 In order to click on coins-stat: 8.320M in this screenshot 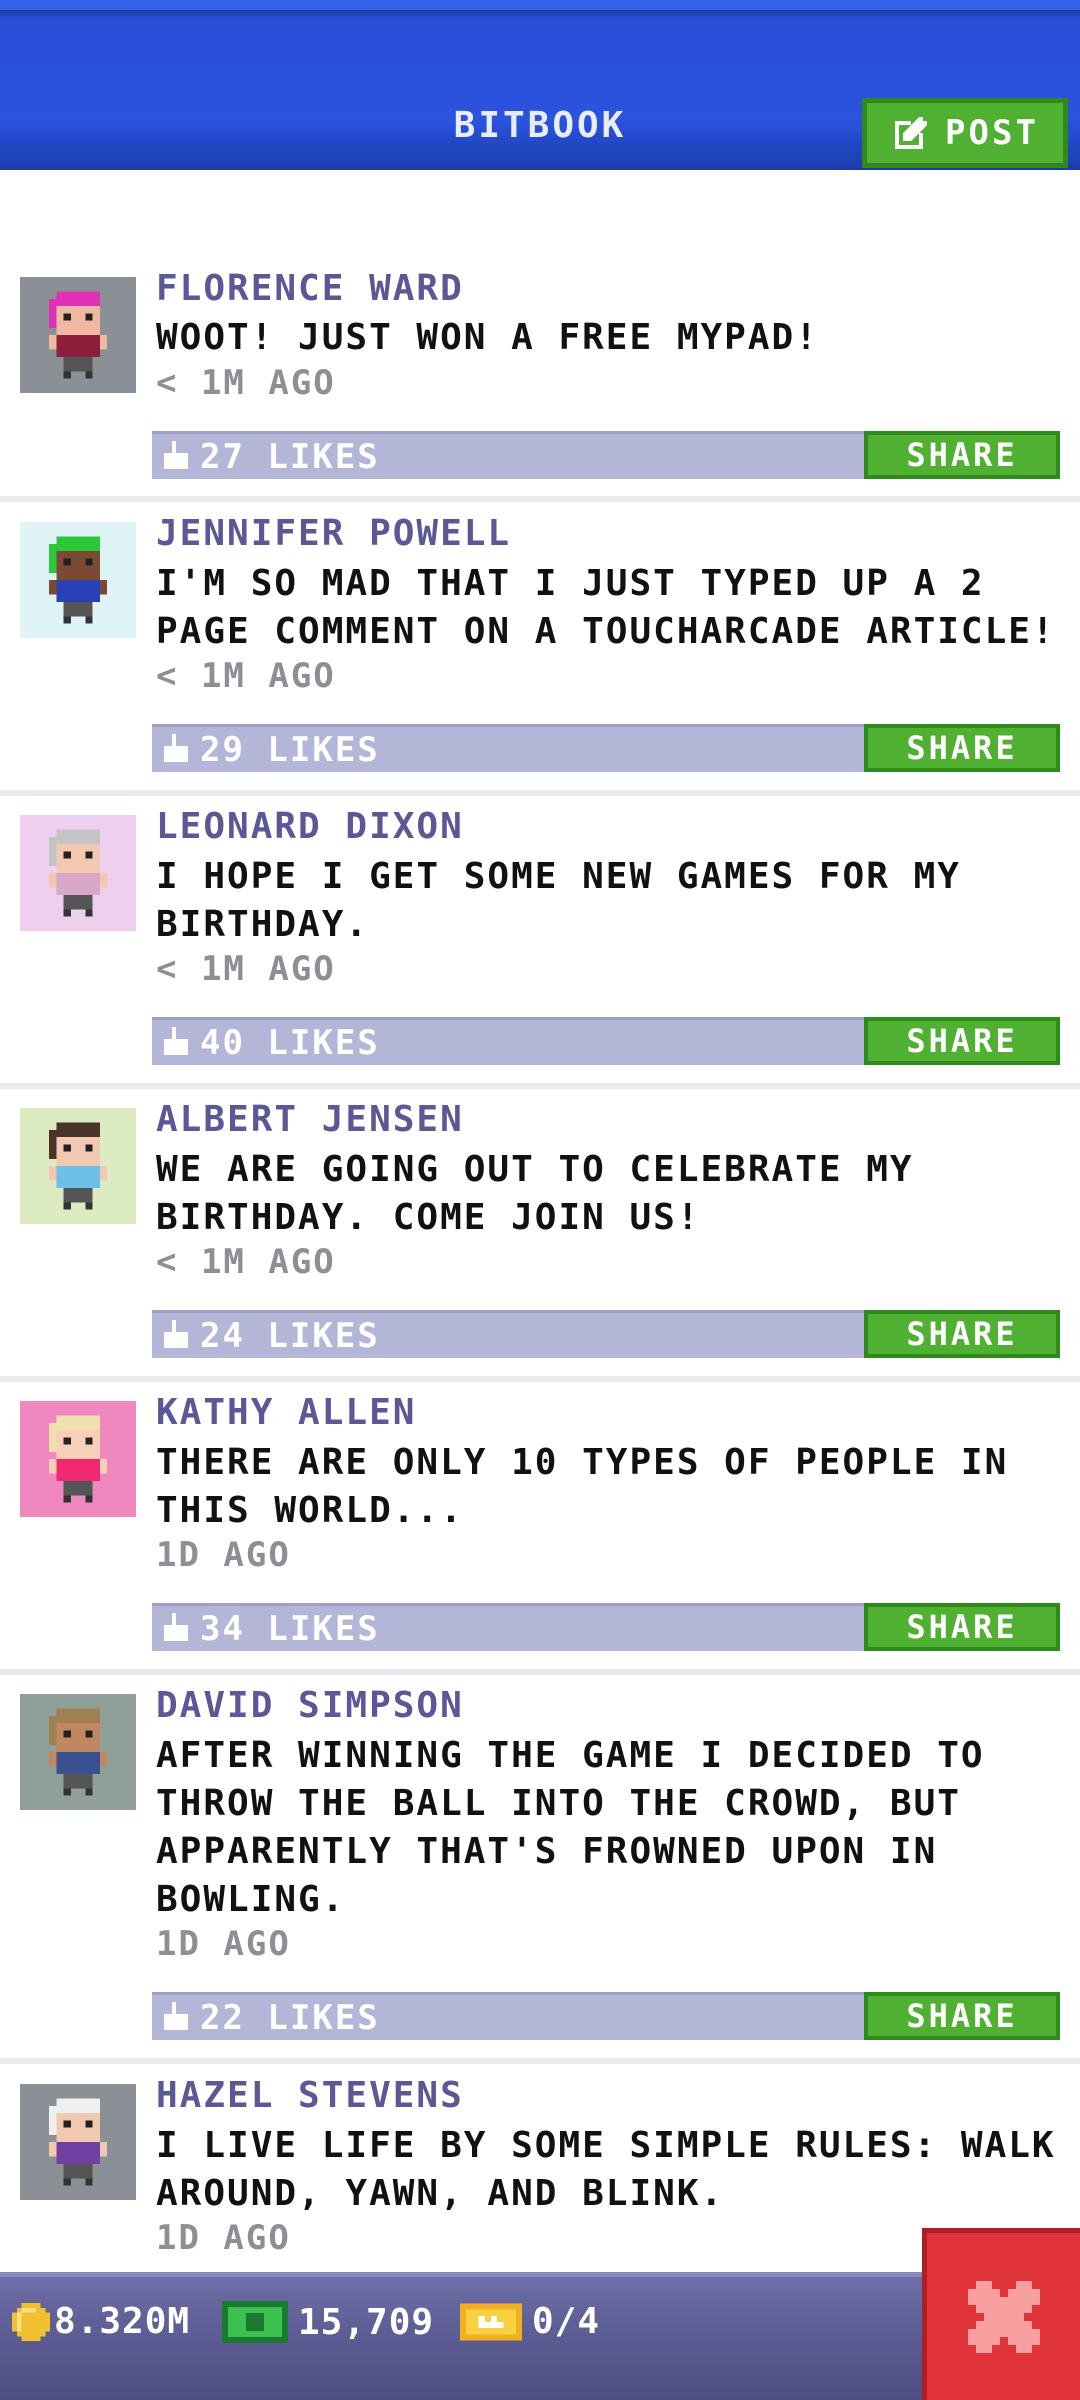, I will do `click(101, 2321)`.